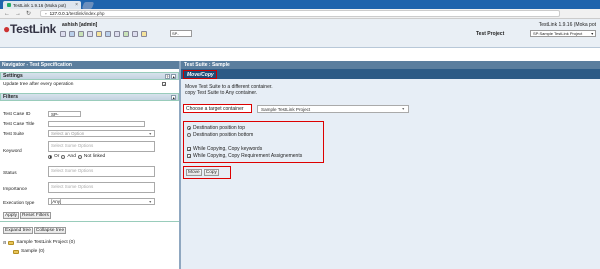 Image resolution: width=600 pixels, height=269 pixels. I want to click on url-field: ▫ 127.0.0.1 /testlink/index.php, so click(300, 13).